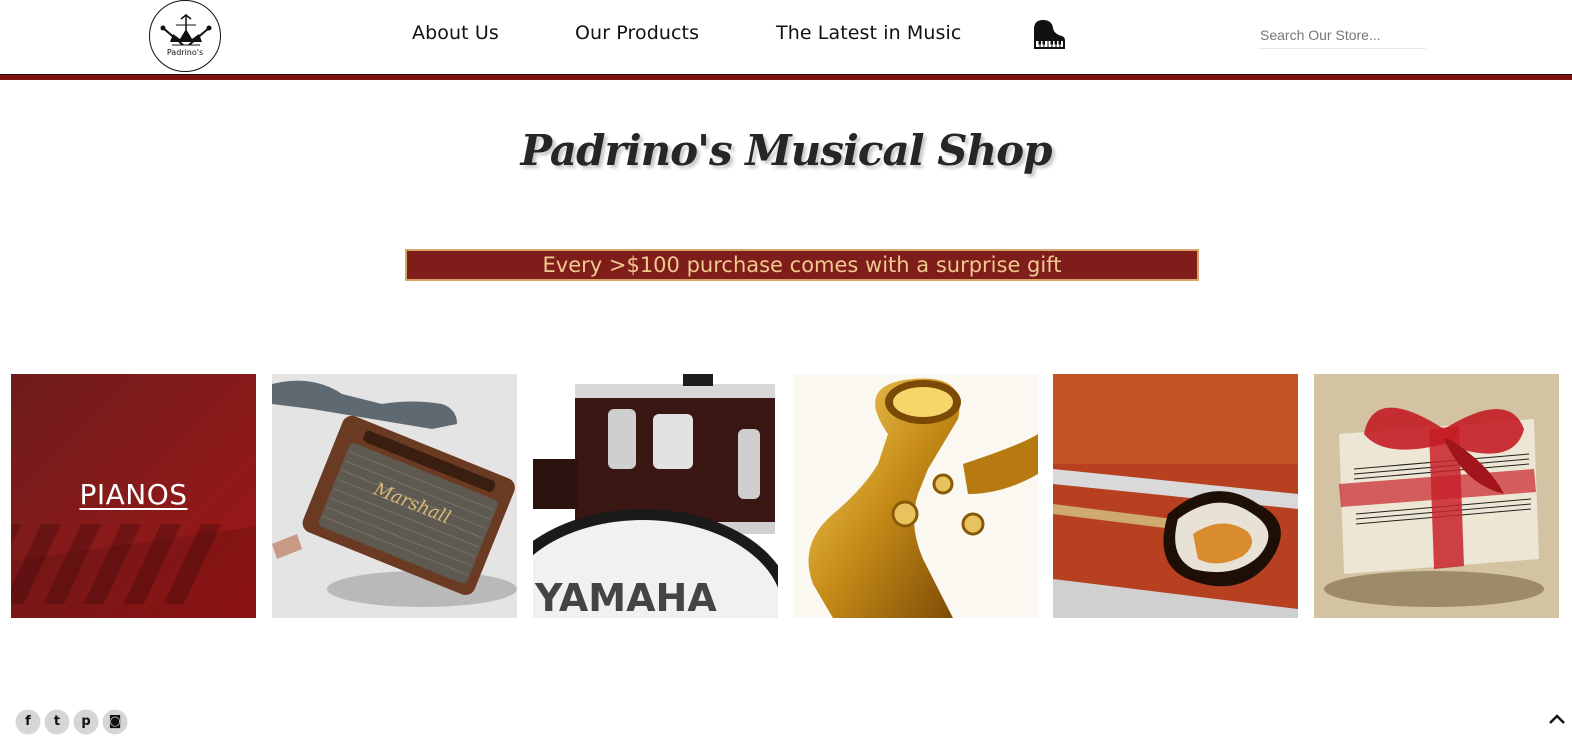  I want to click on category-tile-guitars, so click(1175, 496).